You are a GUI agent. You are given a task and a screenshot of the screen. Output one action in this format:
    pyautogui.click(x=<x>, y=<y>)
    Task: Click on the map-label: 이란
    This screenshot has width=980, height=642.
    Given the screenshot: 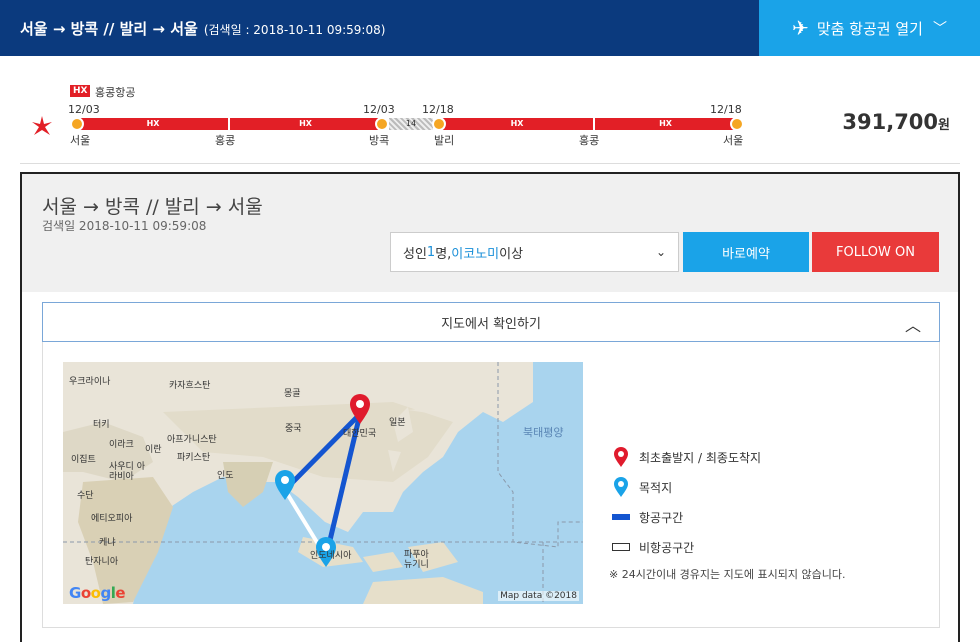 What is the action you would take?
    pyautogui.click(x=153, y=450)
    